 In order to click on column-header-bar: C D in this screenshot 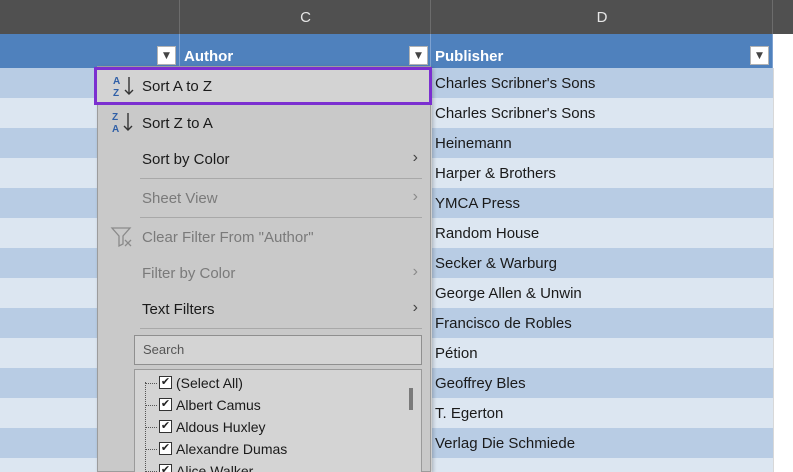, I will do `click(396, 17)`.